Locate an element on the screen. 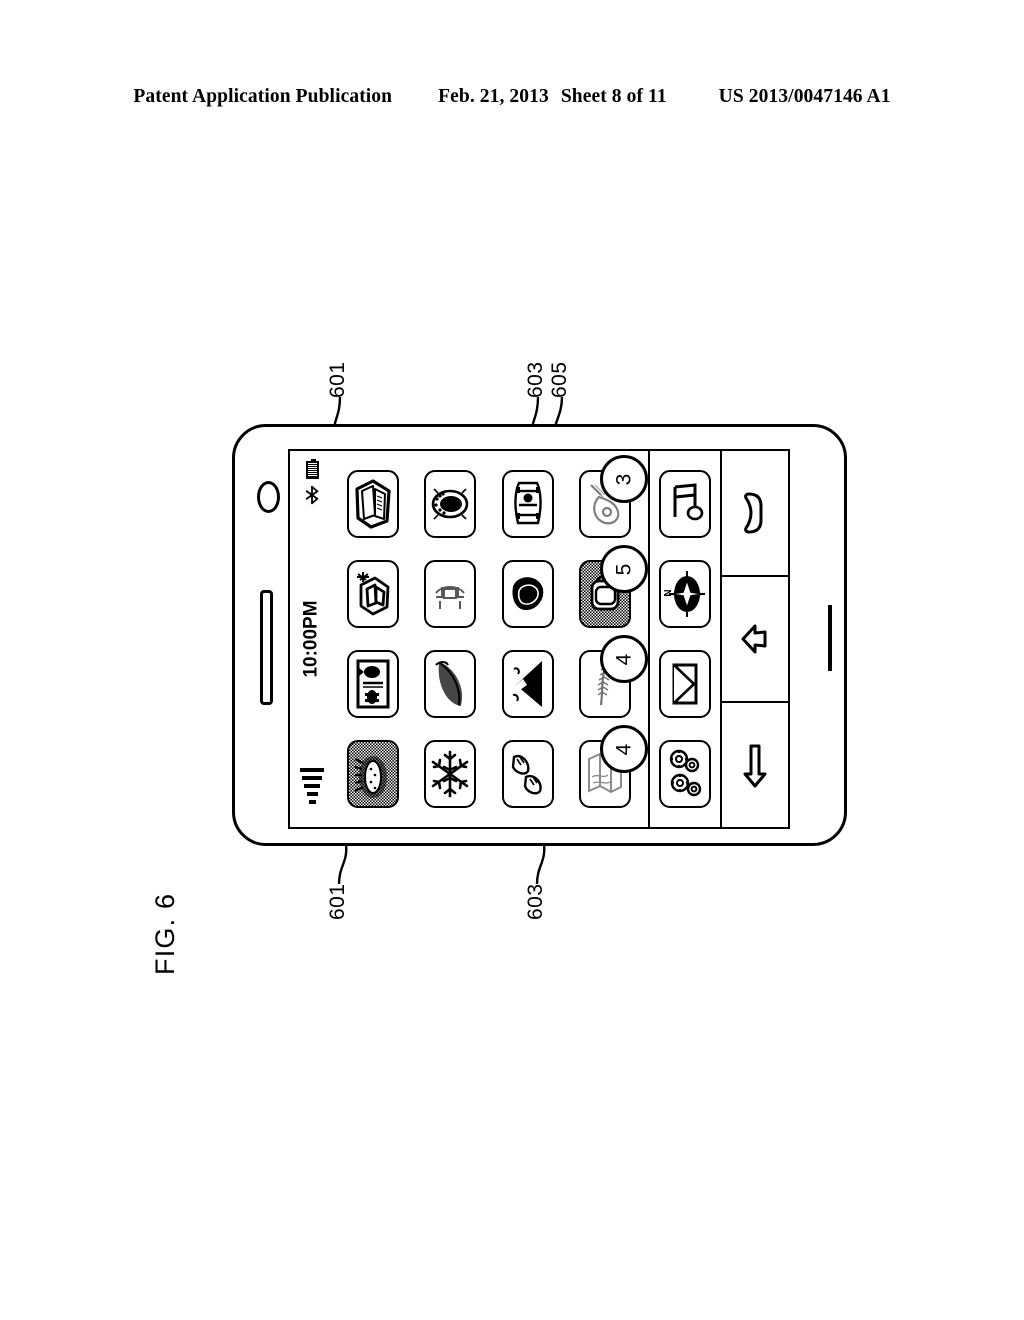  battery-icon is located at coordinates (312, 469).